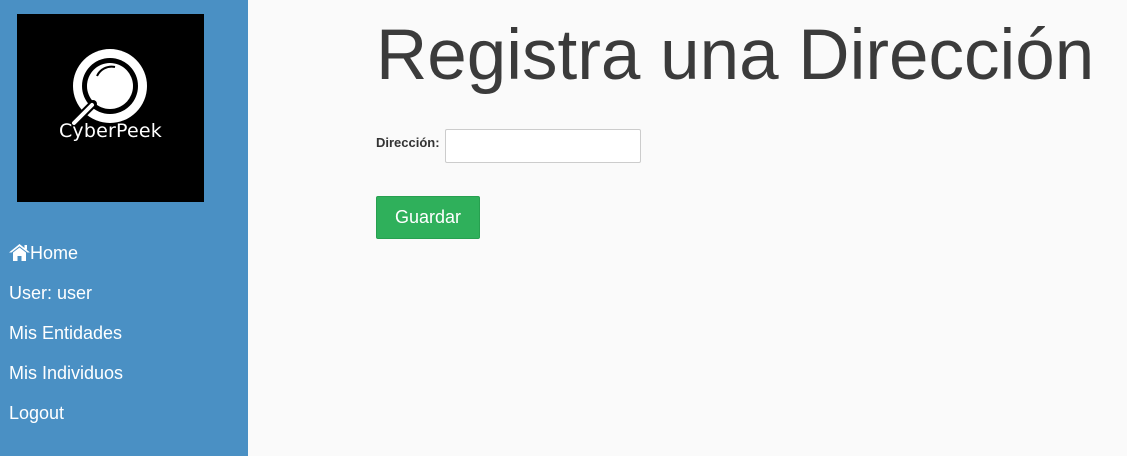 Image resolution: width=1127 pixels, height=456 pixels. What do you see at coordinates (66, 333) in the screenshot?
I see `sidebar-item-label: Mis Entidades` at bounding box center [66, 333].